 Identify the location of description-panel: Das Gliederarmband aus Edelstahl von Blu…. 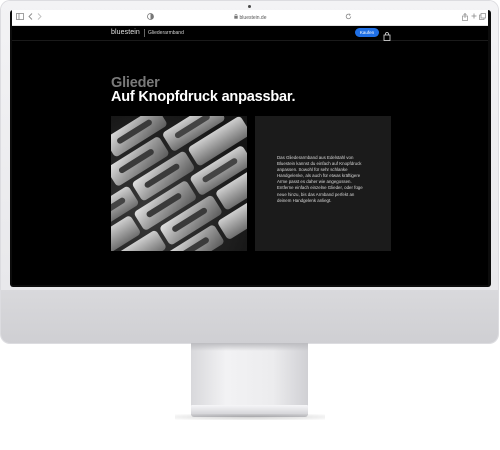
(323, 183).